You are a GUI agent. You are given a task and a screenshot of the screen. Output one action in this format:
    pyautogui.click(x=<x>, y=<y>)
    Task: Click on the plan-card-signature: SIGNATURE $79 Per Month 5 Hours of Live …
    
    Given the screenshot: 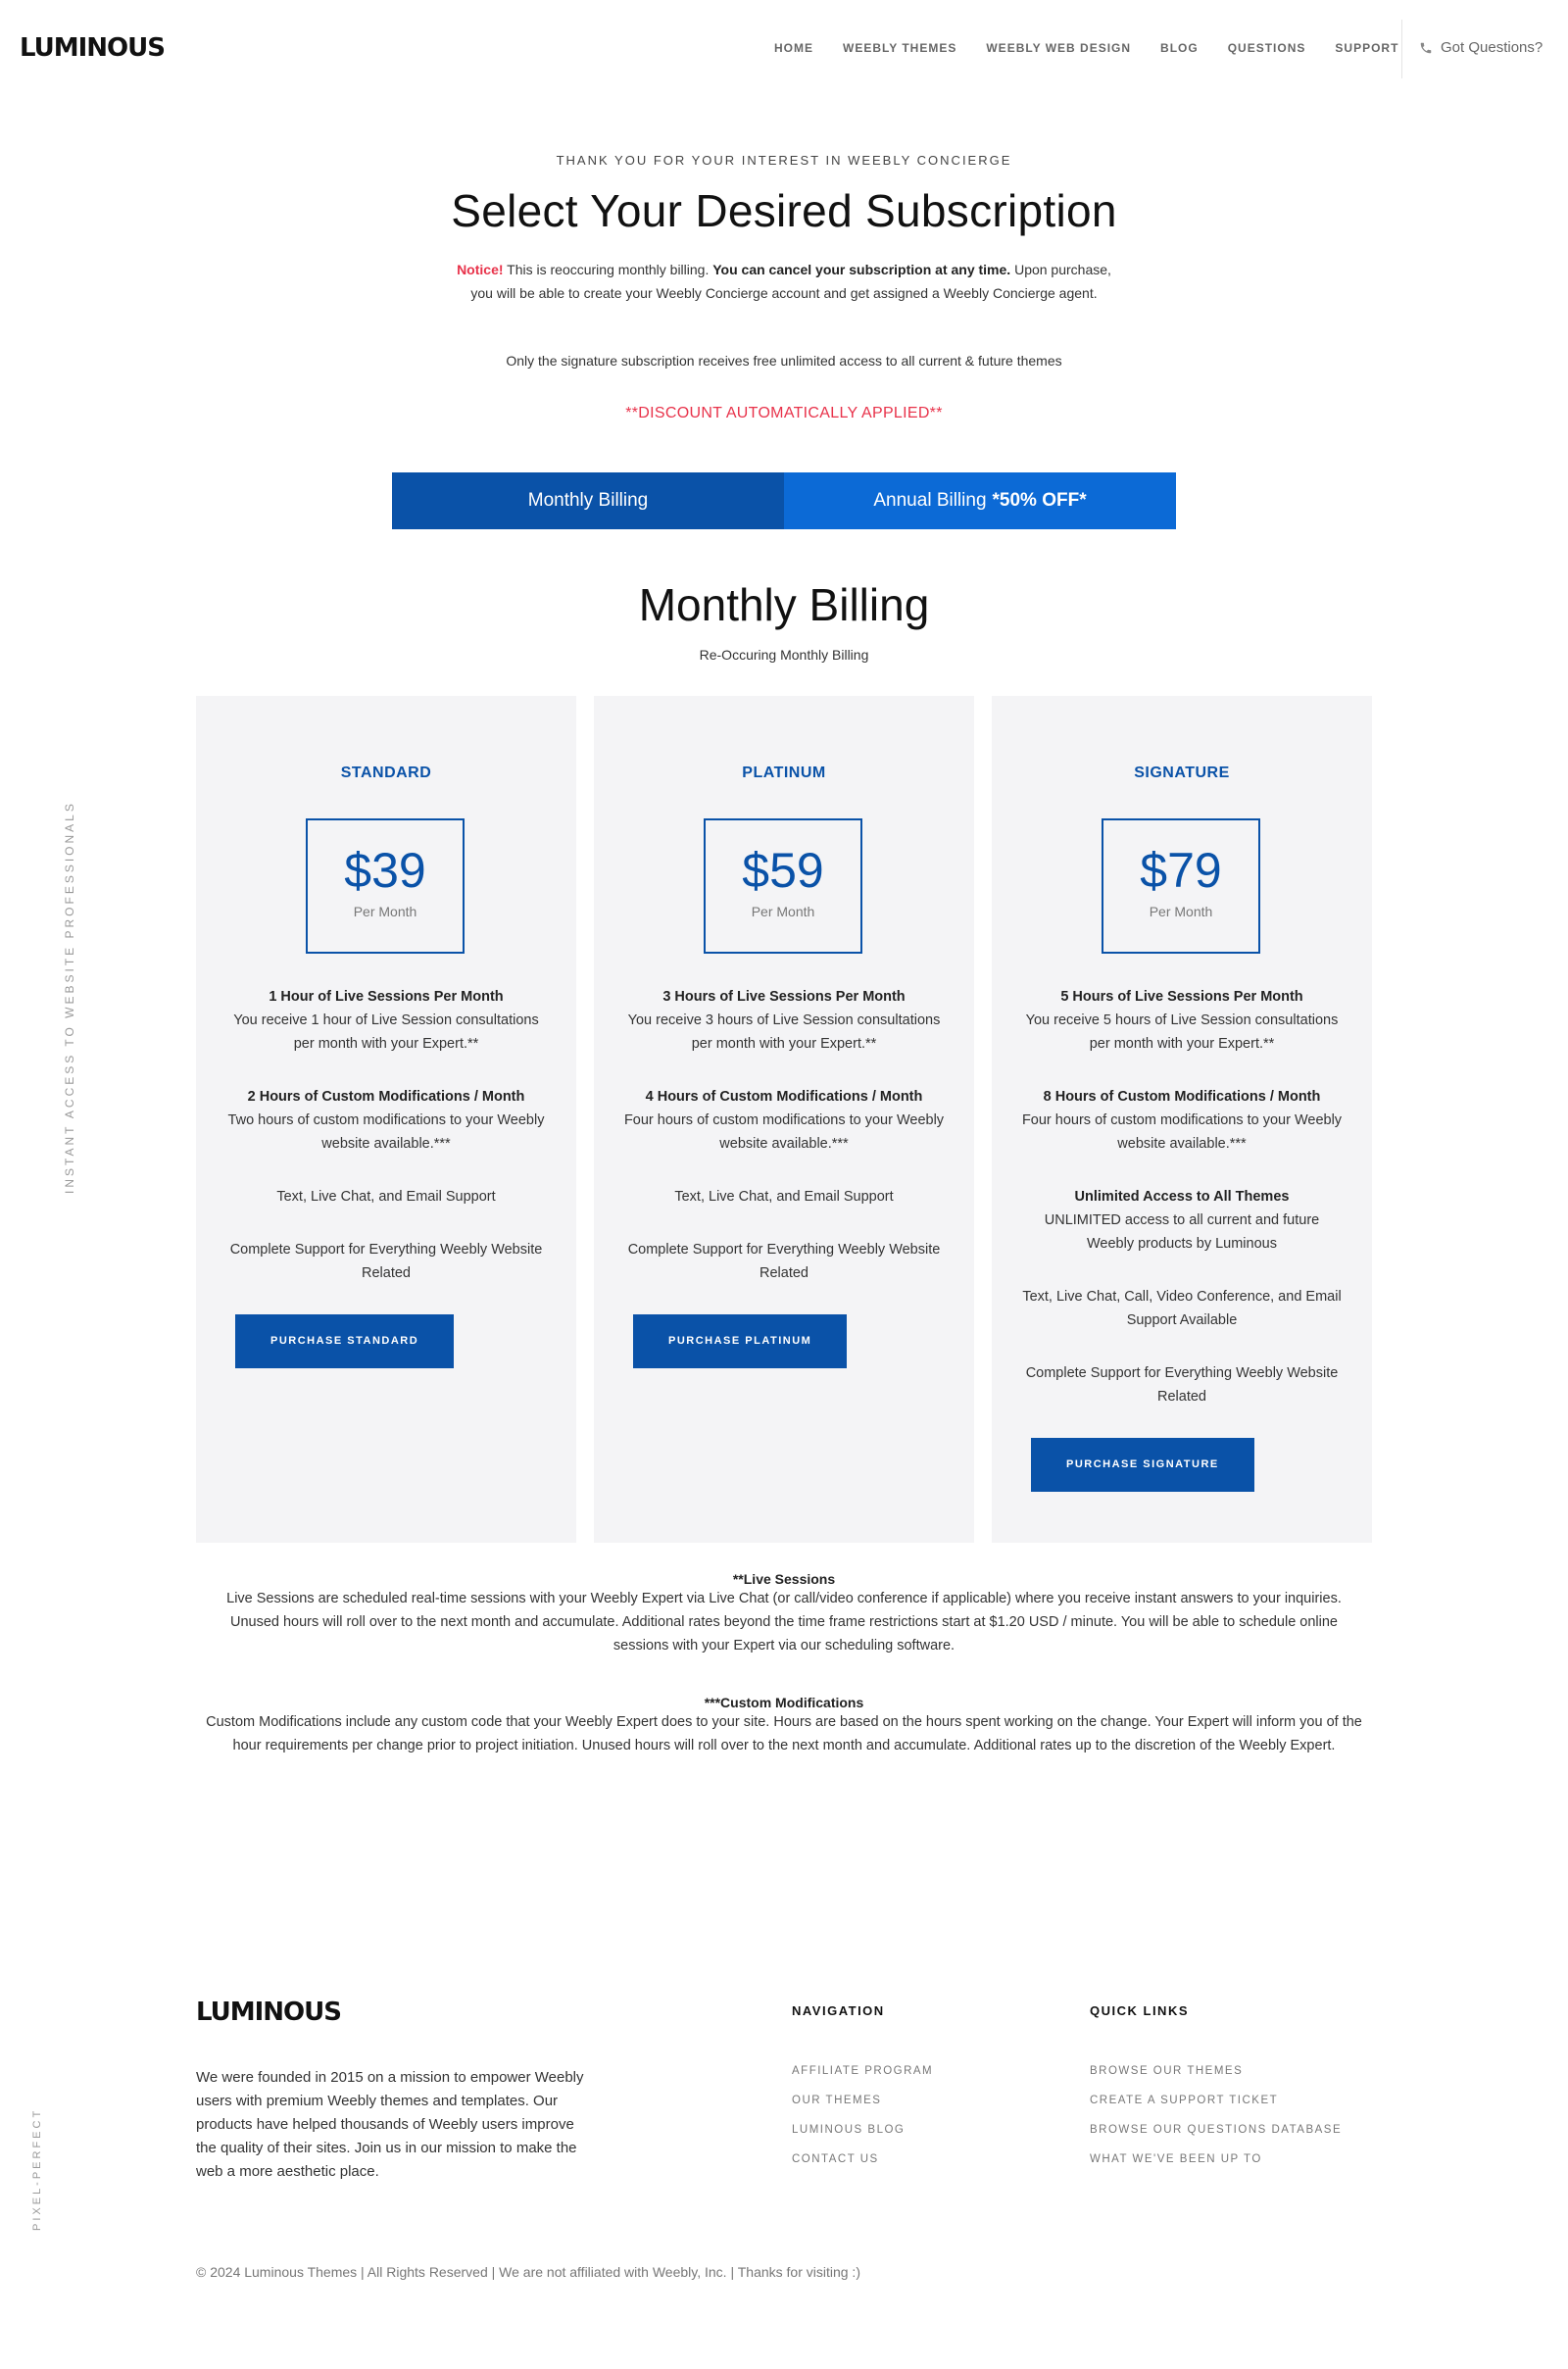 What is the action you would take?
    pyautogui.click(x=1182, y=1119)
    